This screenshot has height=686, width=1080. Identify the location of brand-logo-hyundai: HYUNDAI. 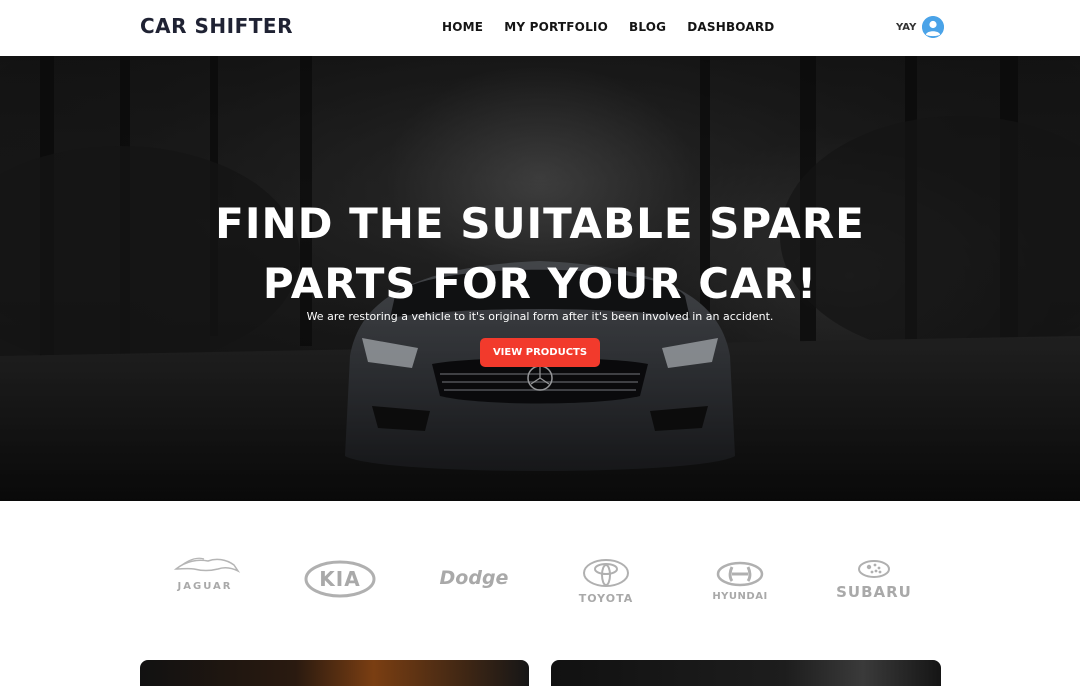
(740, 581).